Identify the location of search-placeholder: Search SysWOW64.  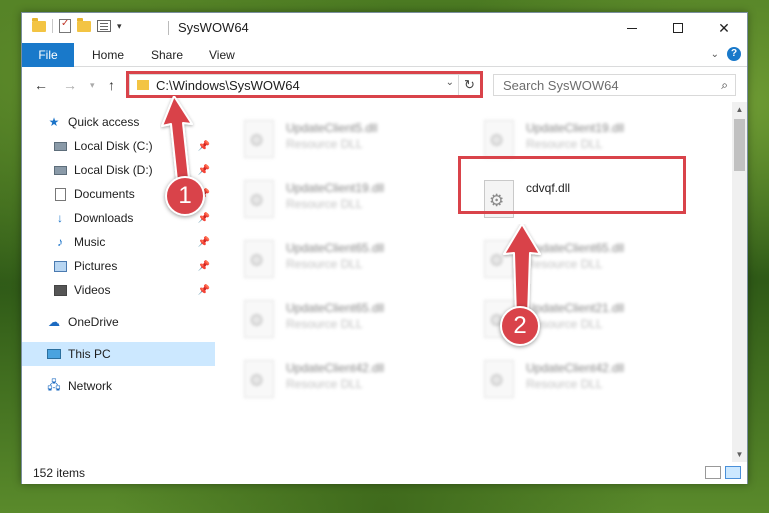
(561, 85).